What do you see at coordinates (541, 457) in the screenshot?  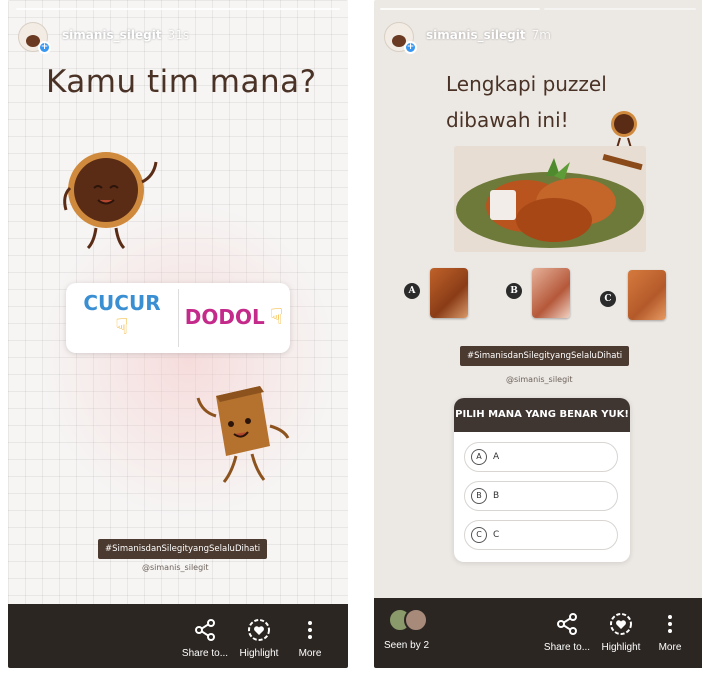 I see `quiz-option-a: A A` at bounding box center [541, 457].